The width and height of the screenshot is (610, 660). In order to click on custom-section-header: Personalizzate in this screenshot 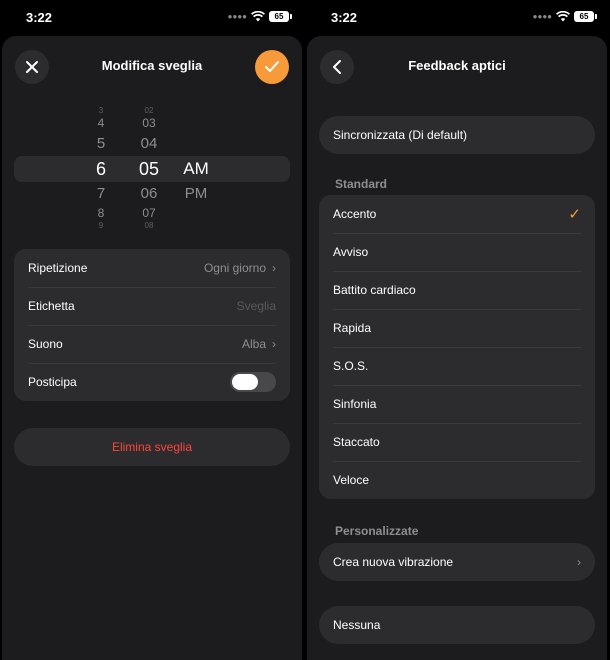, I will do `click(377, 531)`.